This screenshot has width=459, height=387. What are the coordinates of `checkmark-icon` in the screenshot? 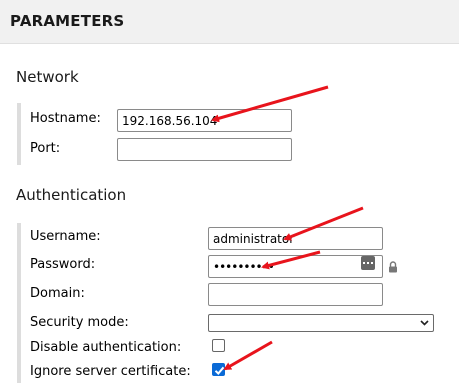 It's located at (219, 370).